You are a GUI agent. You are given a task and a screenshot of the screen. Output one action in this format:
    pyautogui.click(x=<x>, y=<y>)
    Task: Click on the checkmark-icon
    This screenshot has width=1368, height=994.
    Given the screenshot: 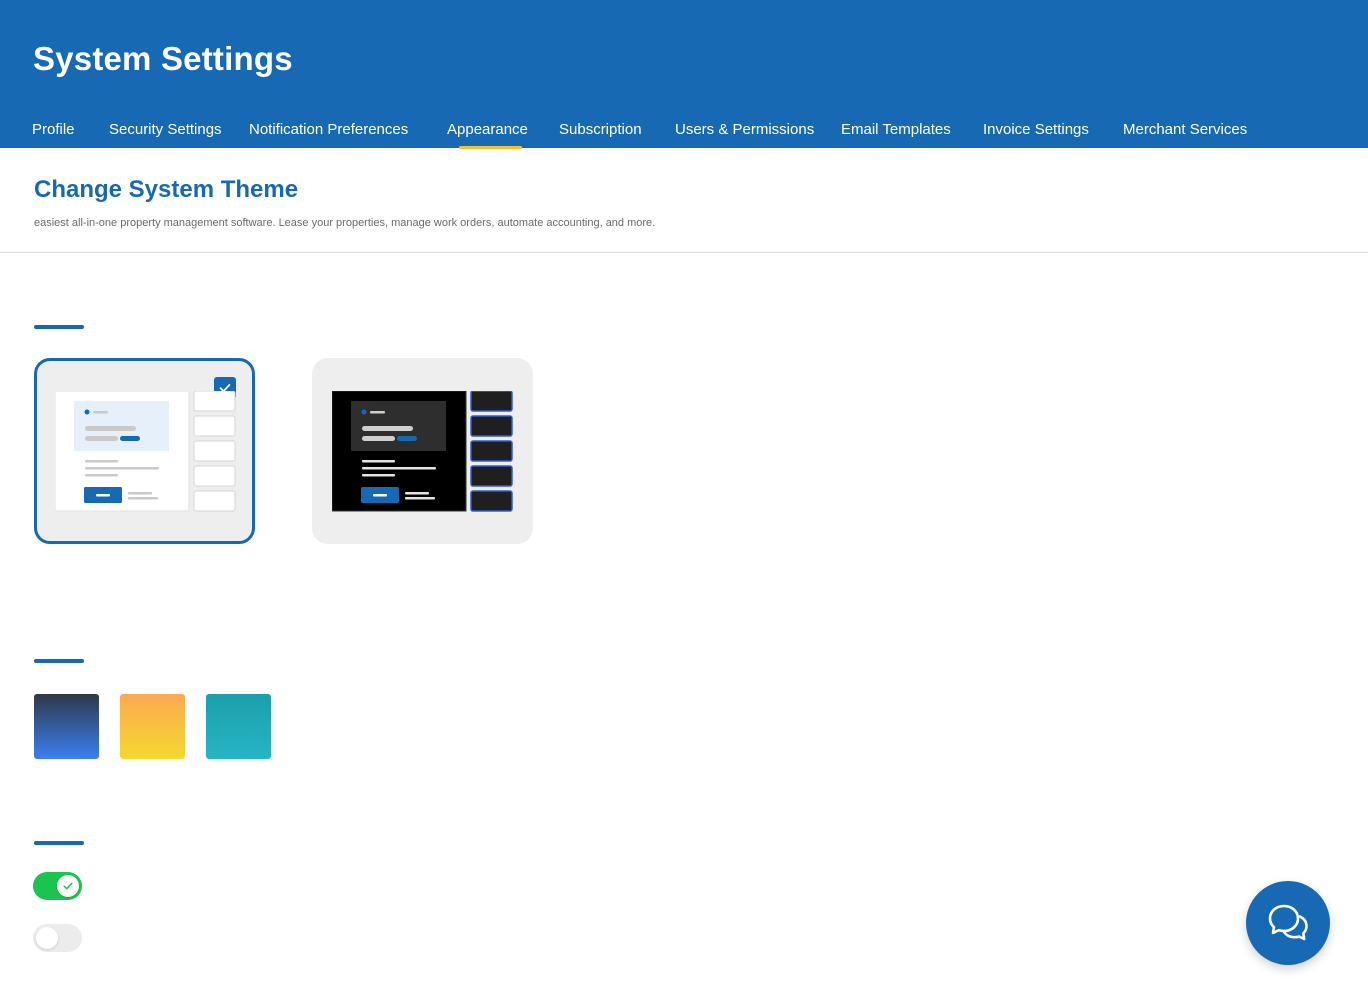 What is the action you would take?
    pyautogui.click(x=68, y=886)
    